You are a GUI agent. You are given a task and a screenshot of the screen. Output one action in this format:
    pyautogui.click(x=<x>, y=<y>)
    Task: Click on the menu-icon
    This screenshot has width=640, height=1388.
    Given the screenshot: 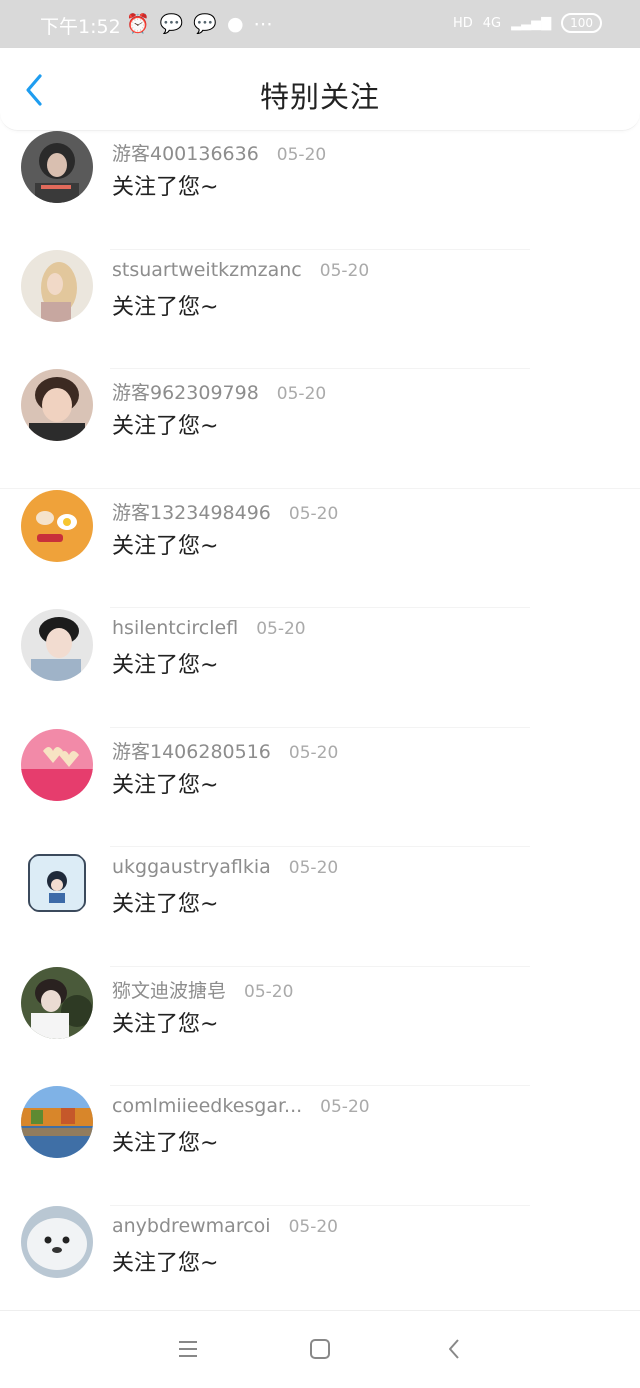 What is the action you would take?
    pyautogui.click(x=188, y=1349)
    